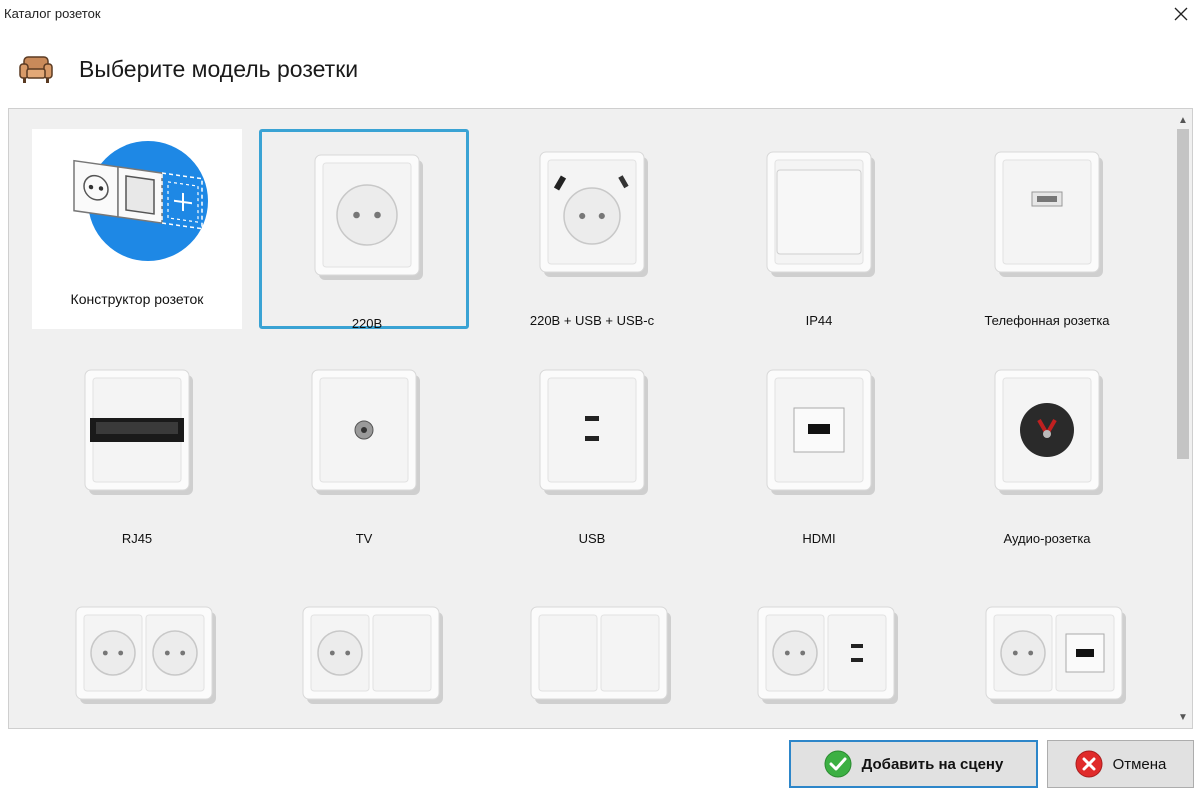 The width and height of the screenshot is (1200, 800). What do you see at coordinates (1183, 294) in the screenshot?
I see `scrollbar-thumb` at bounding box center [1183, 294].